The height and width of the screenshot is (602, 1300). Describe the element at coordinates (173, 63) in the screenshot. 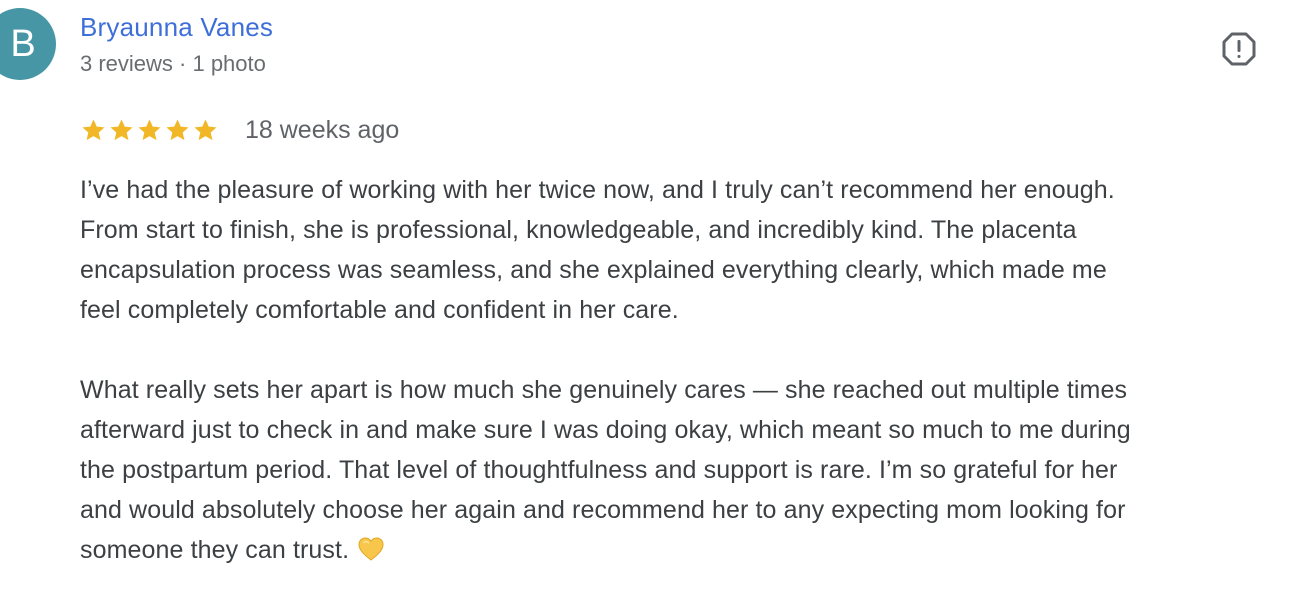

I see `reviewer-meta: 3 reviews · 1 photo` at that location.